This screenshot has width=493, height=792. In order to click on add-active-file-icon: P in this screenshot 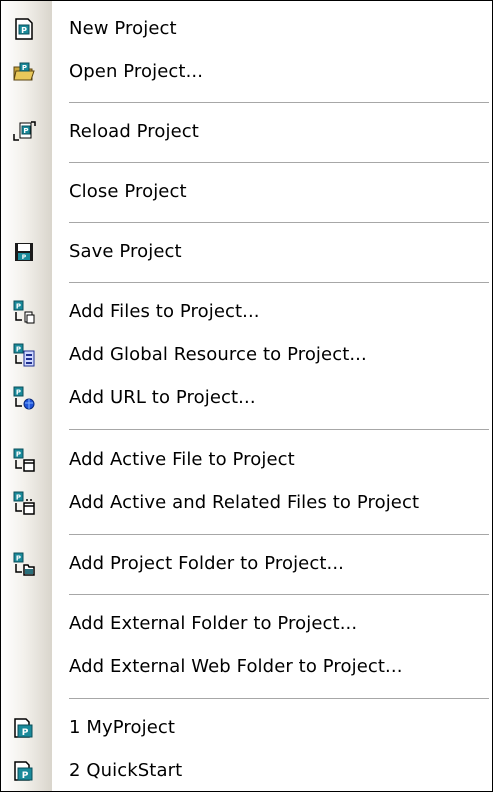, I will do `click(24, 460)`.